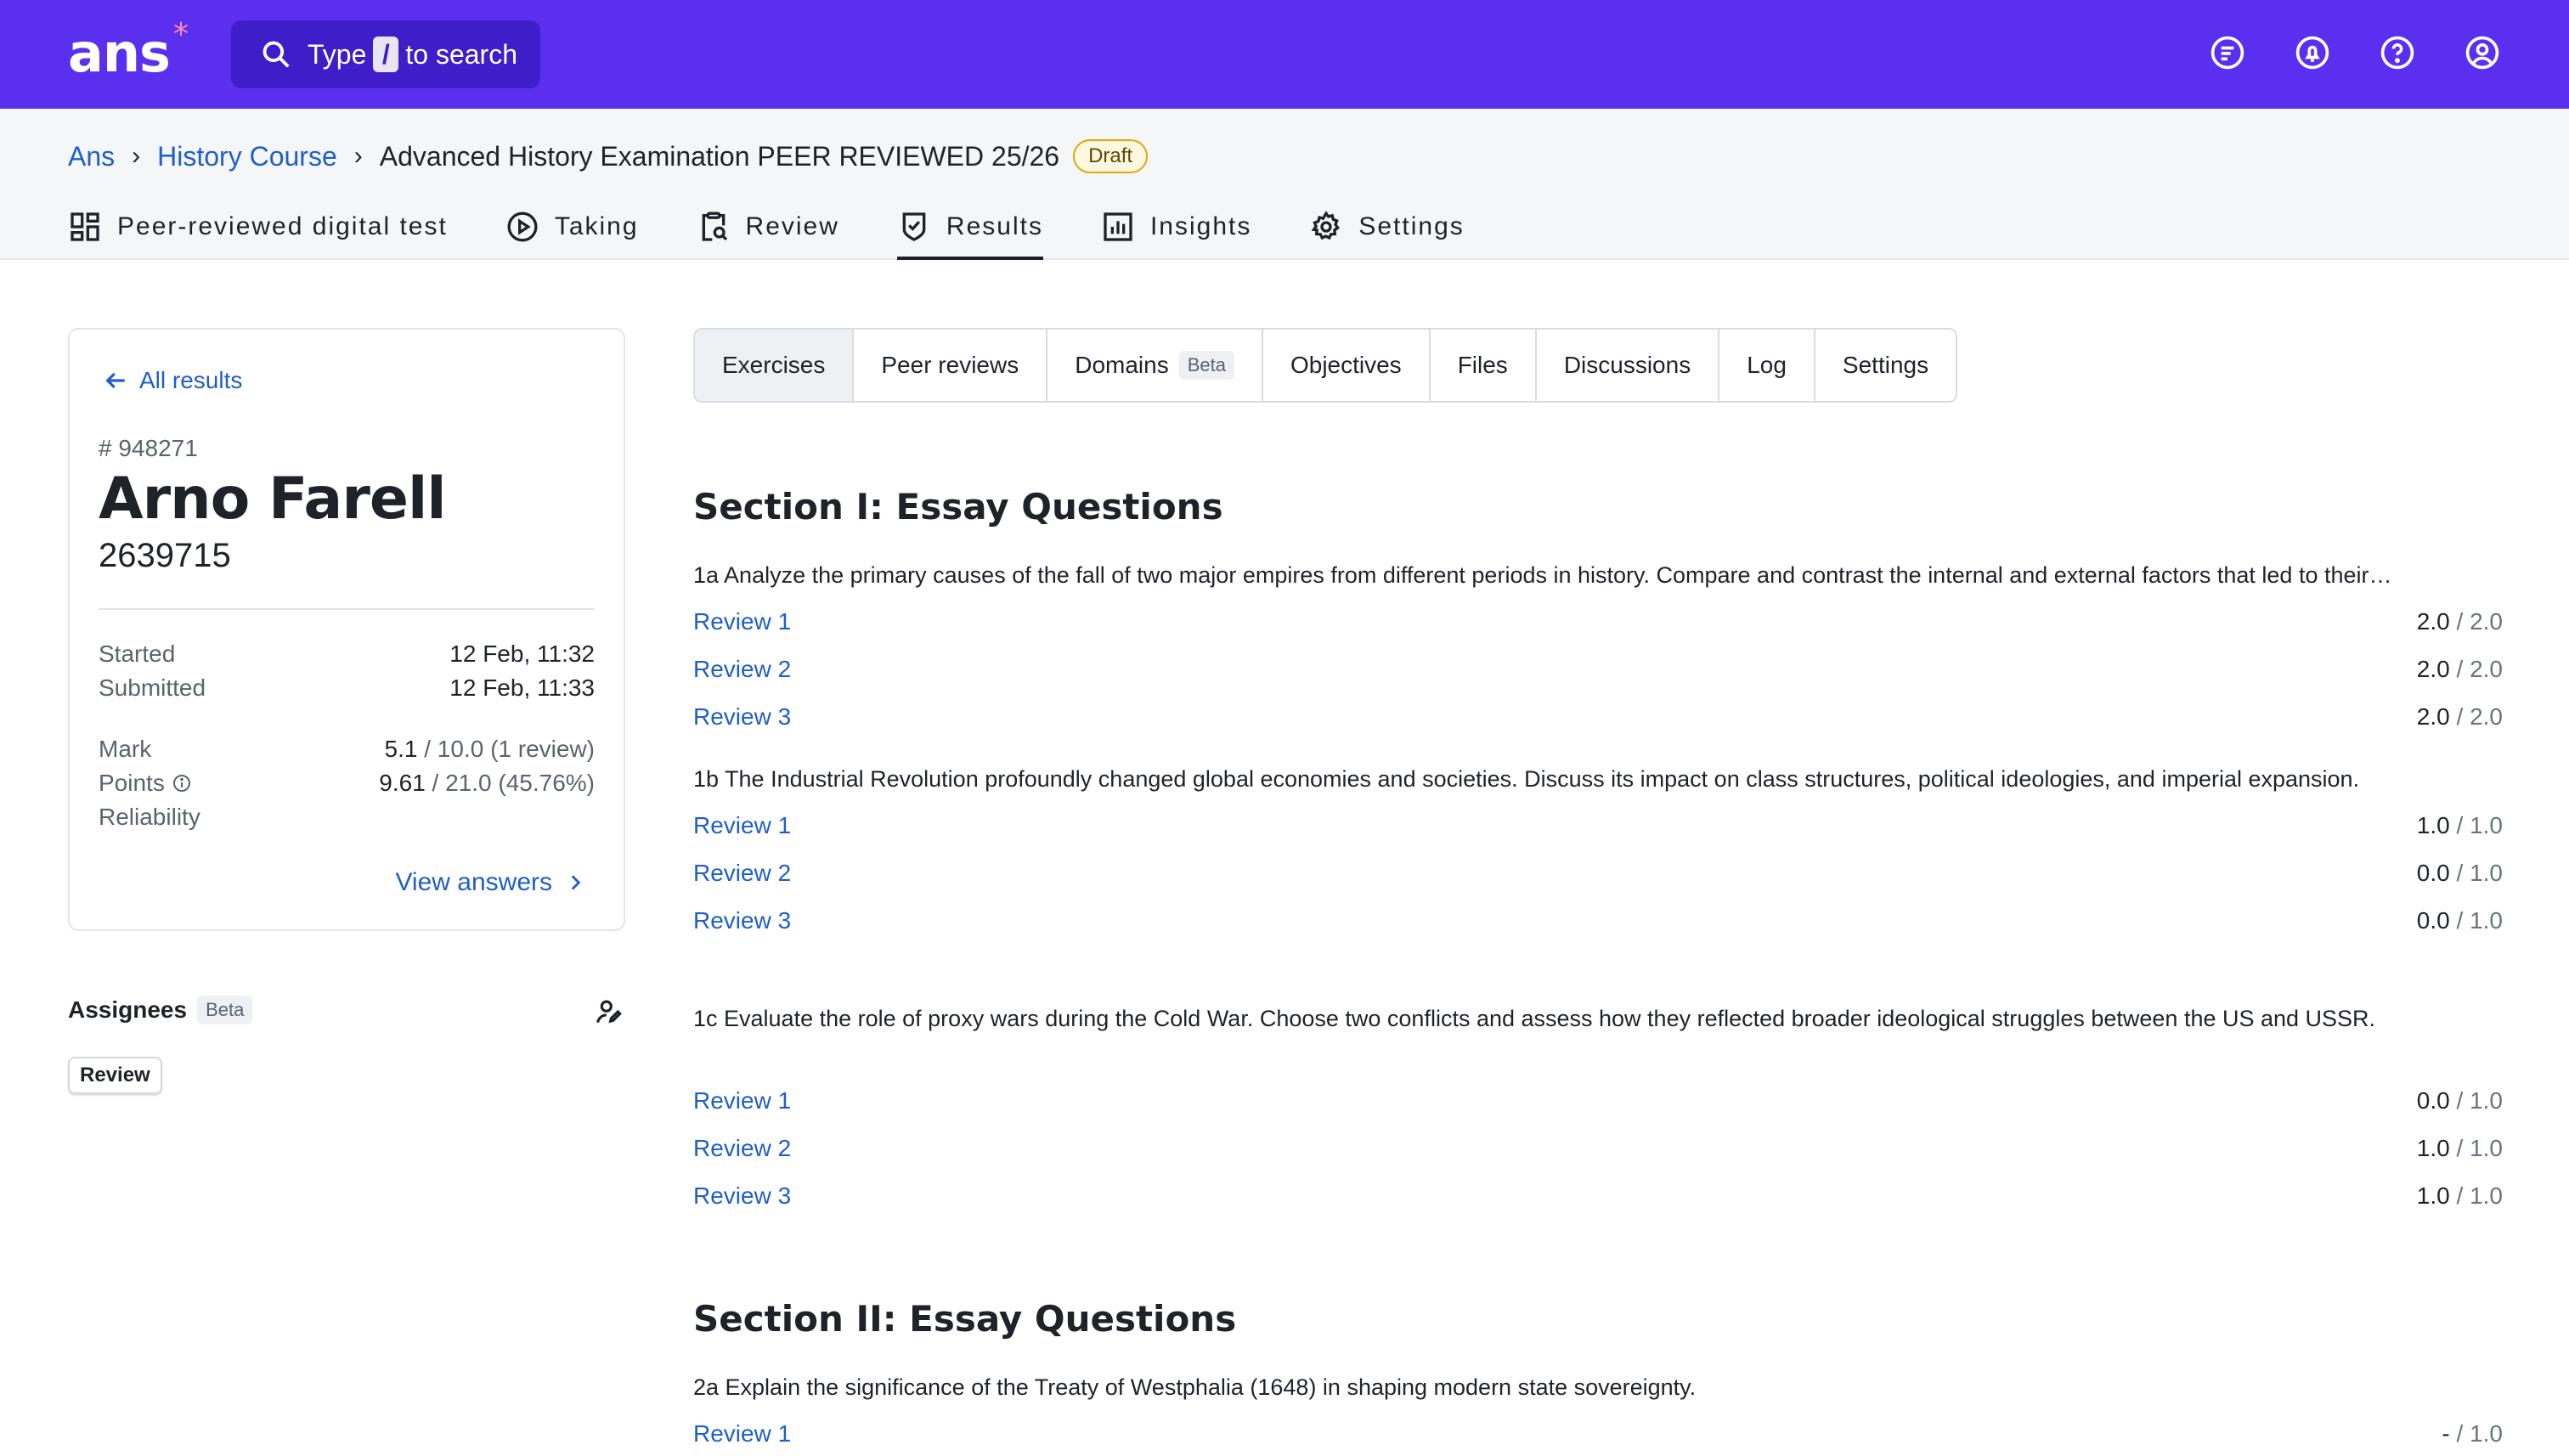 The height and width of the screenshot is (1456, 2569). What do you see at coordinates (506, 749) in the screenshot?
I see `mark-detail: / 10.0 (1 review)` at bounding box center [506, 749].